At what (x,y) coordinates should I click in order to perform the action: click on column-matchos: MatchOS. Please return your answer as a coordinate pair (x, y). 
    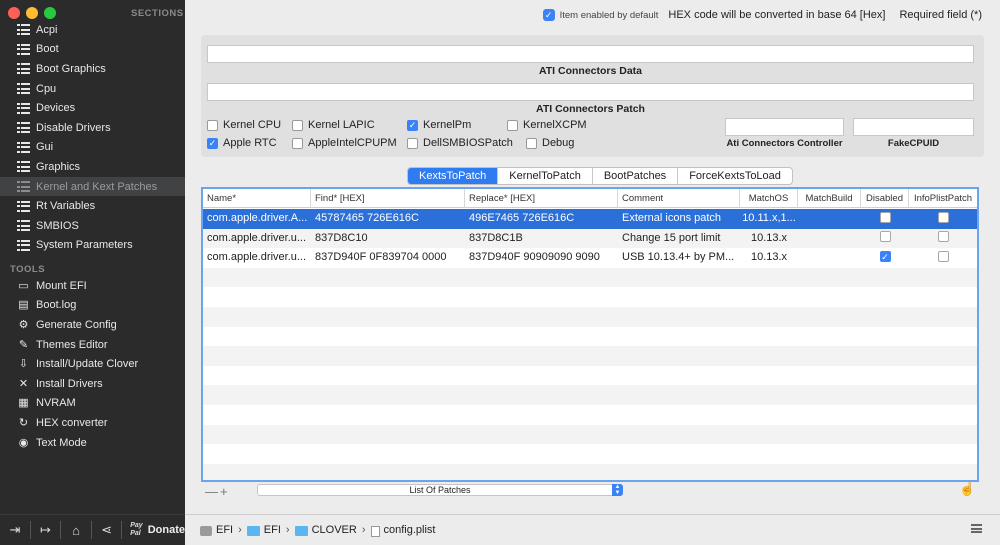
    Looking at the image, I should click on (769, 198).